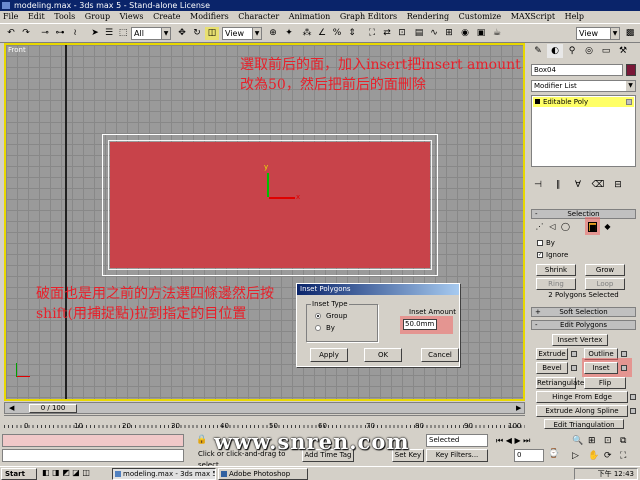  What do you see at coordinates (577, 441) in the screenshot?
I see `zoom-icon: 🔍` at bounding box center [577, 441].